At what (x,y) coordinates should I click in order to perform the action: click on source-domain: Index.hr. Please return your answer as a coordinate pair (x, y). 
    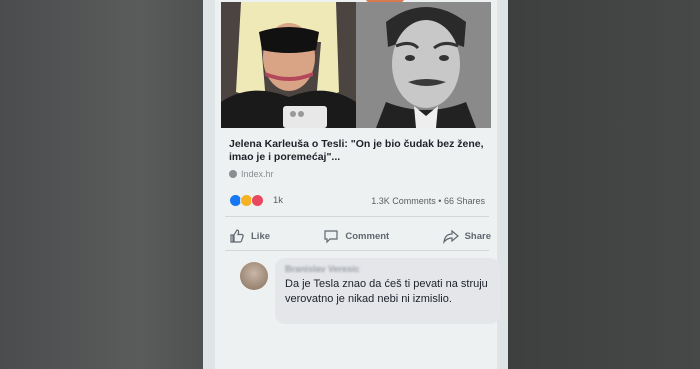
    Looking at the image, I should click on (257, 174).